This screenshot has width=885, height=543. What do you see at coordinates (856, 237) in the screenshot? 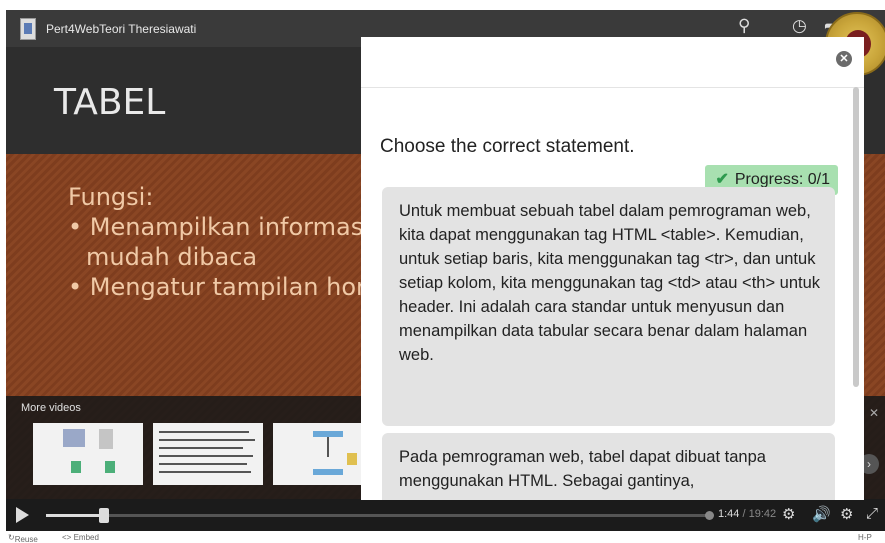
I see `dialog-scrollbar` at bounding box center [856, 237].